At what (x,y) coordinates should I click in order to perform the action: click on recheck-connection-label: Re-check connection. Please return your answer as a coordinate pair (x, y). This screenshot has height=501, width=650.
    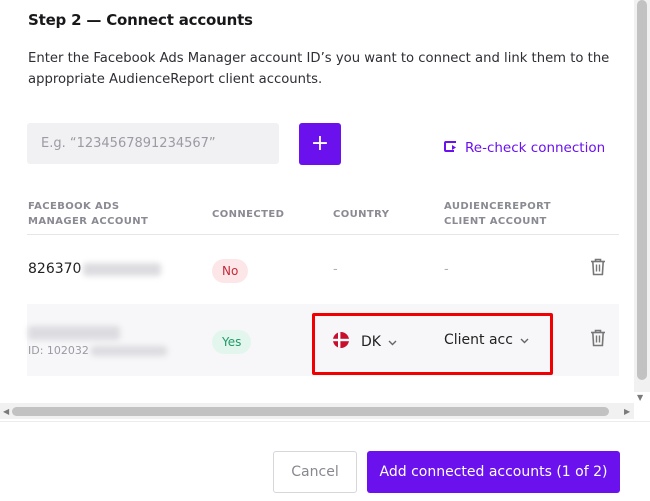
    Looking at the image, I should click on (535, 148).